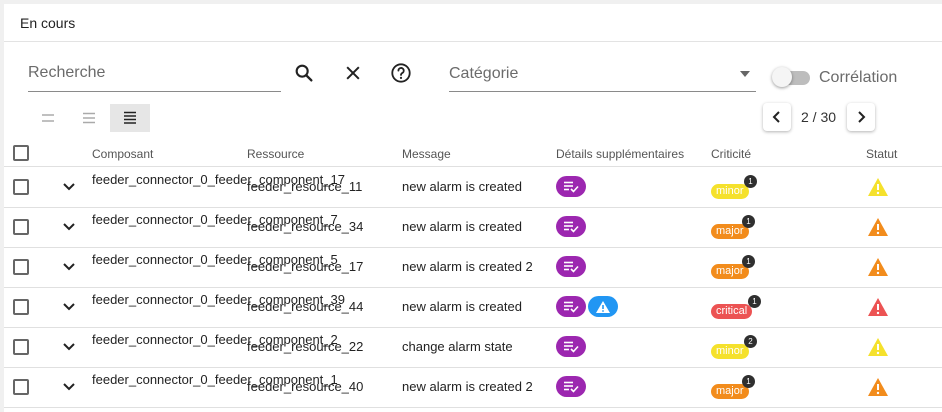  I want to click on density-comfortable-button, so click(130, 118).